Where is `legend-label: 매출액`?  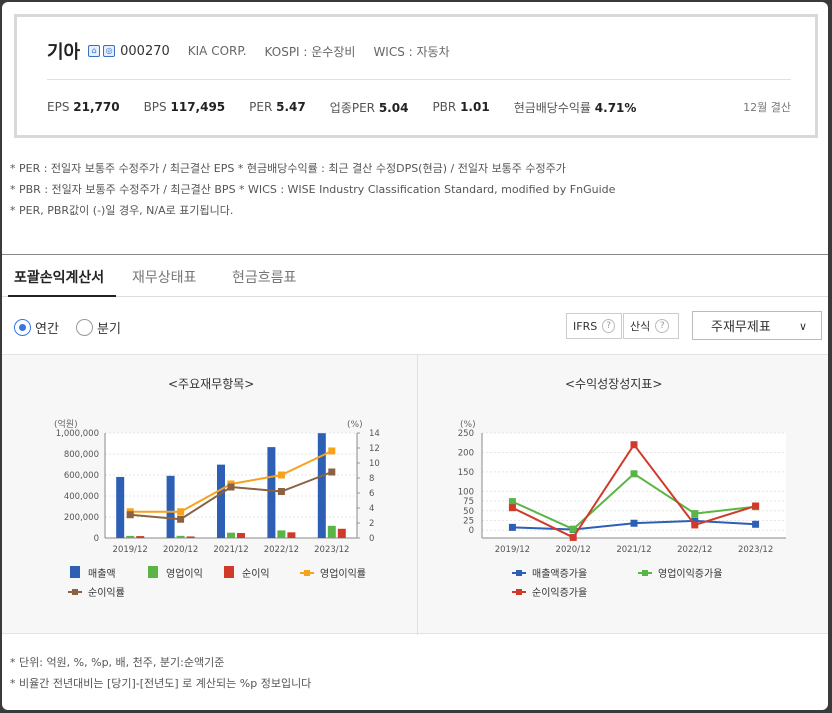 legend-label: 매출액 is located at coordinates (102, 574).